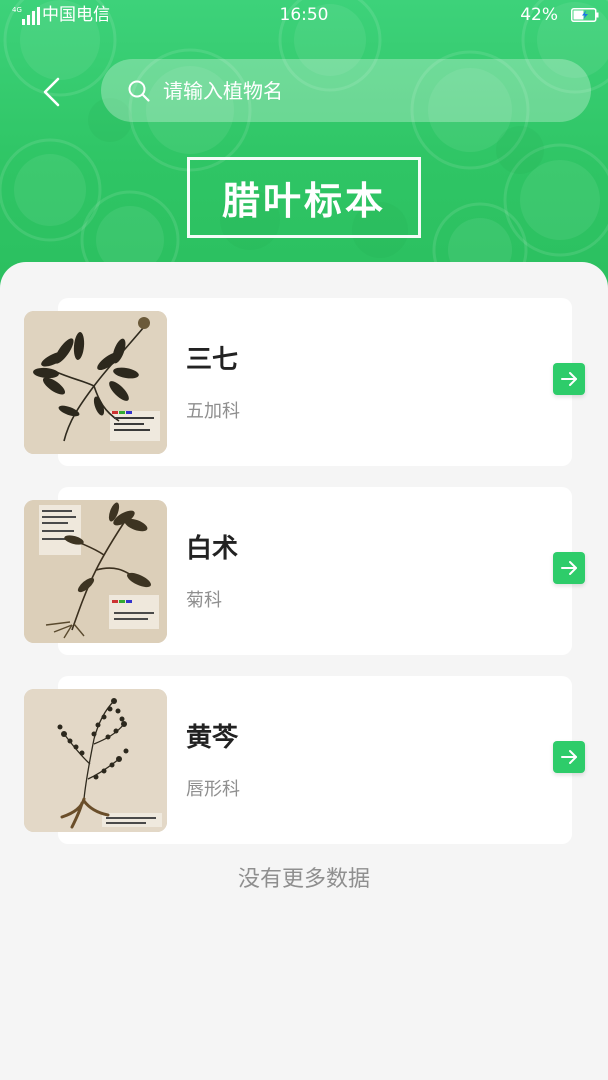  I want to click on status-bar: 4G 中国电信 16:50 42%, so click(304, 16).